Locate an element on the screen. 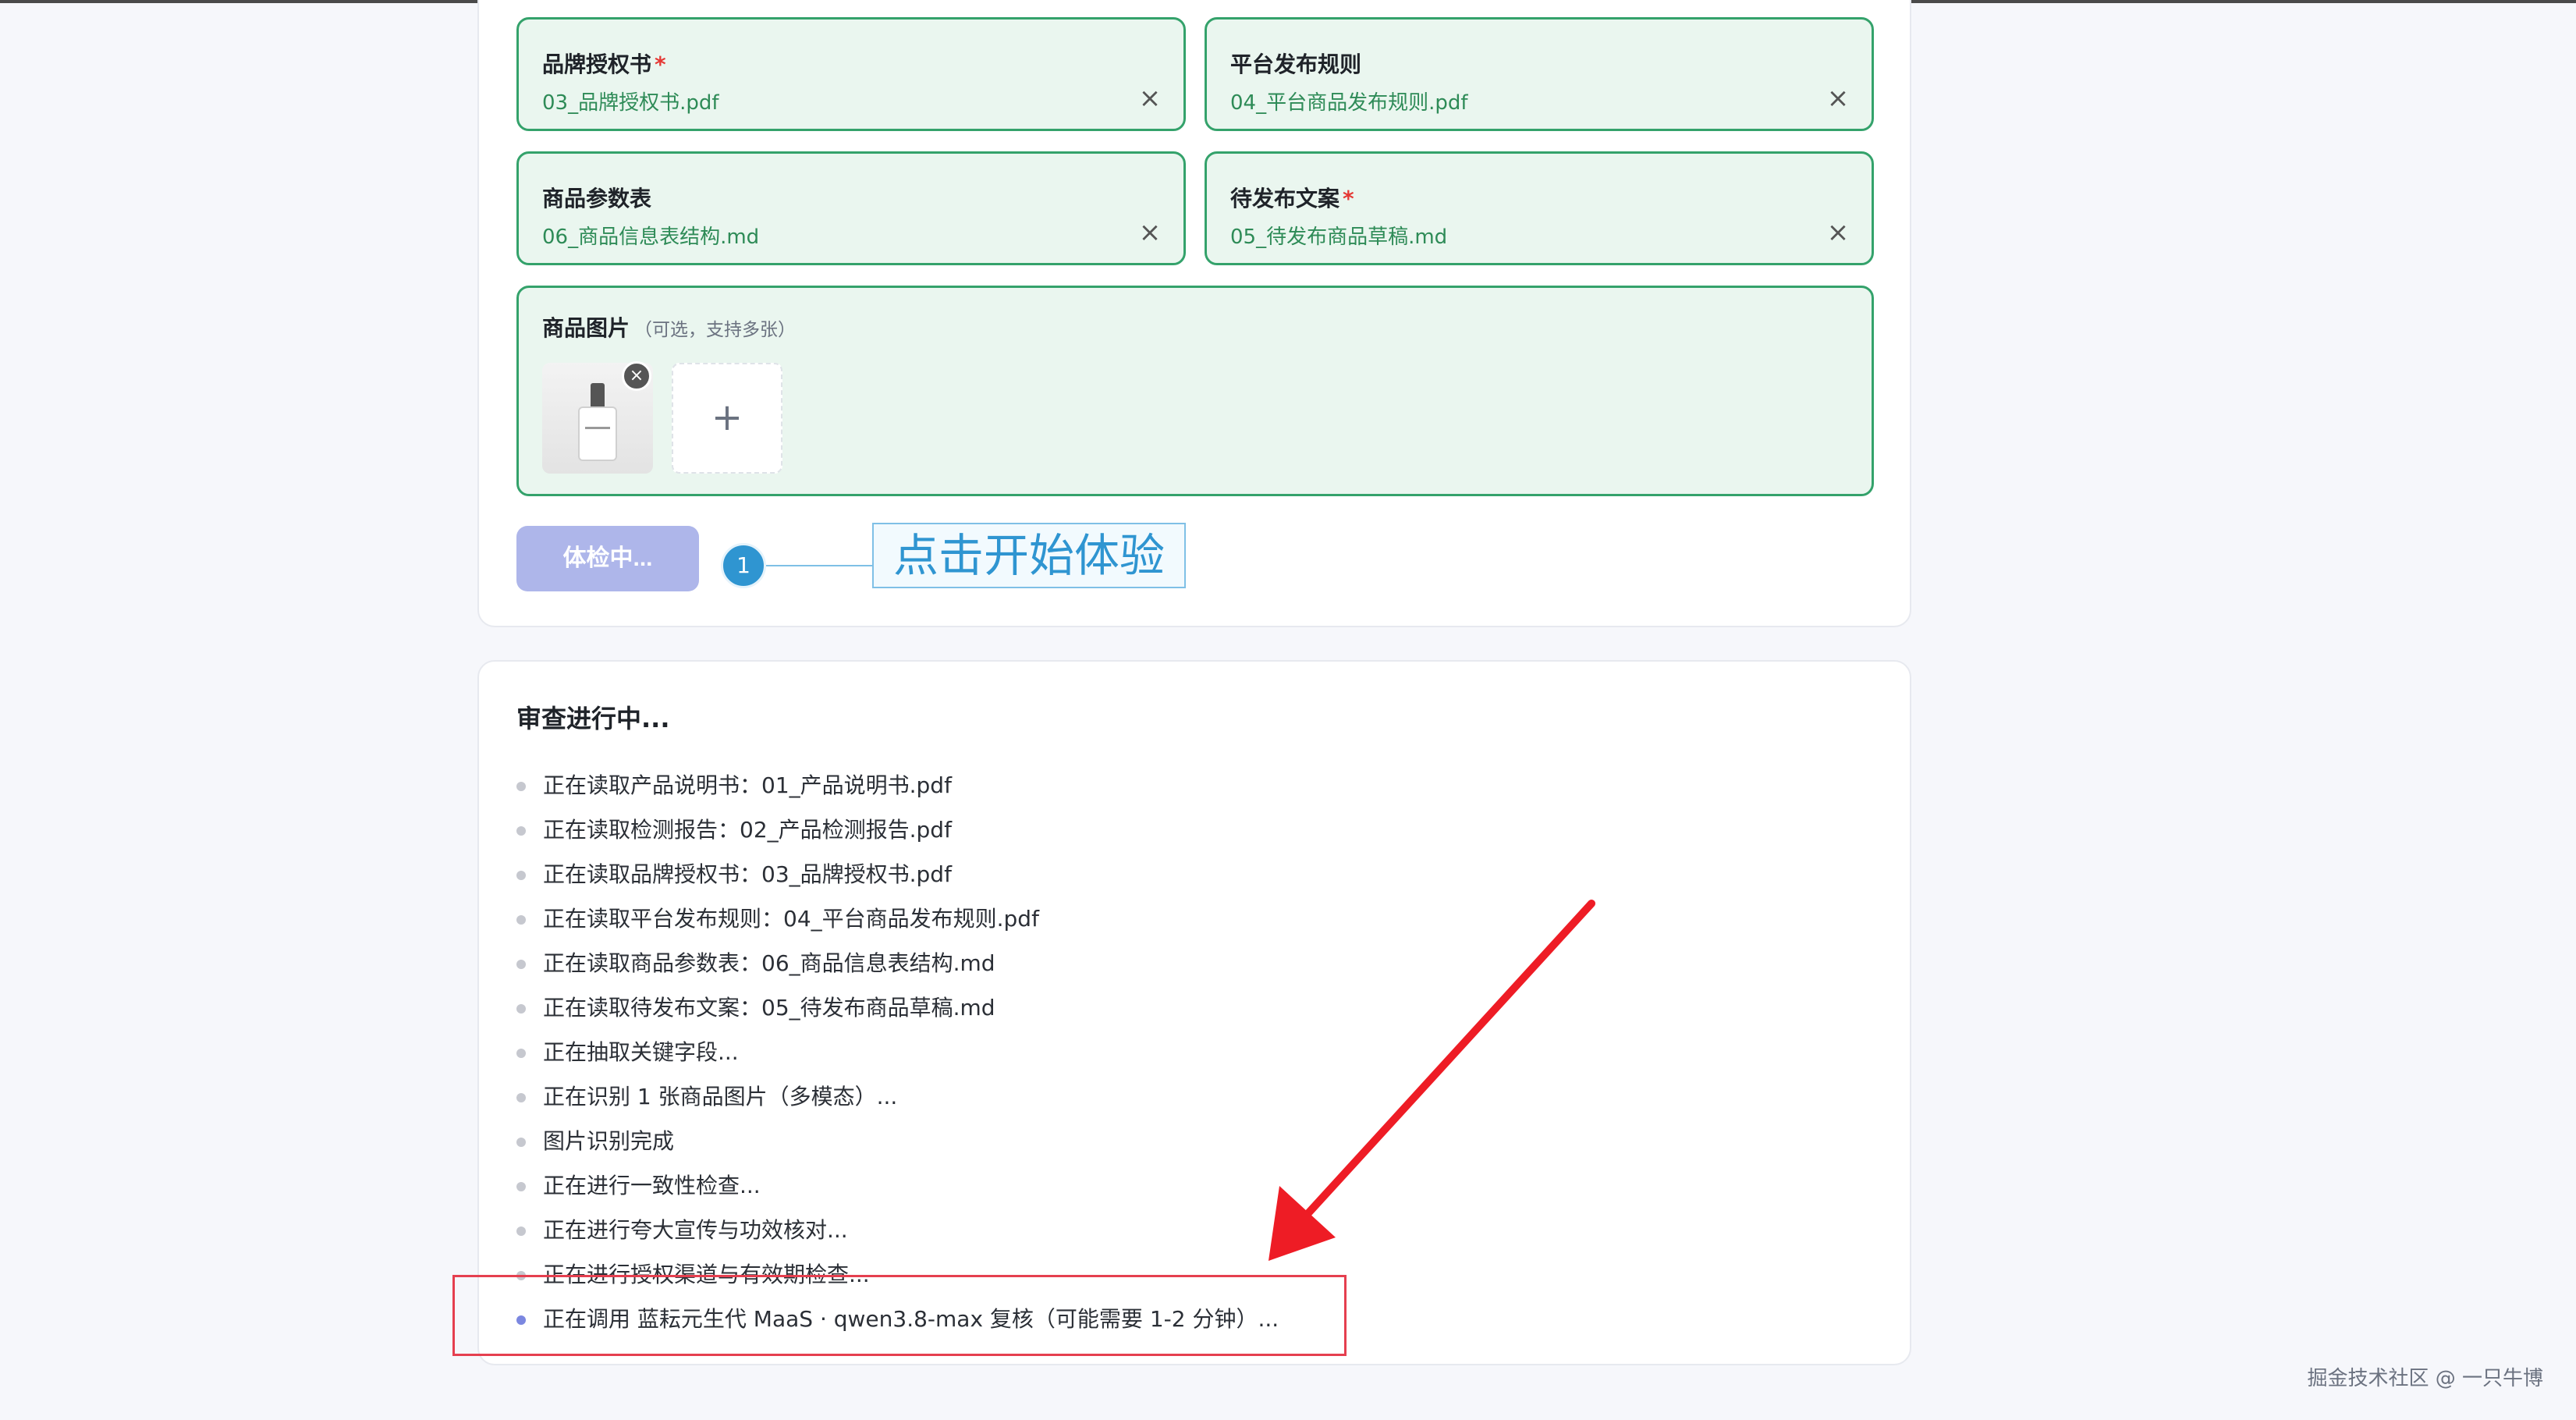  annotation-arrow-icon is located at coordinates (1431, 1080).